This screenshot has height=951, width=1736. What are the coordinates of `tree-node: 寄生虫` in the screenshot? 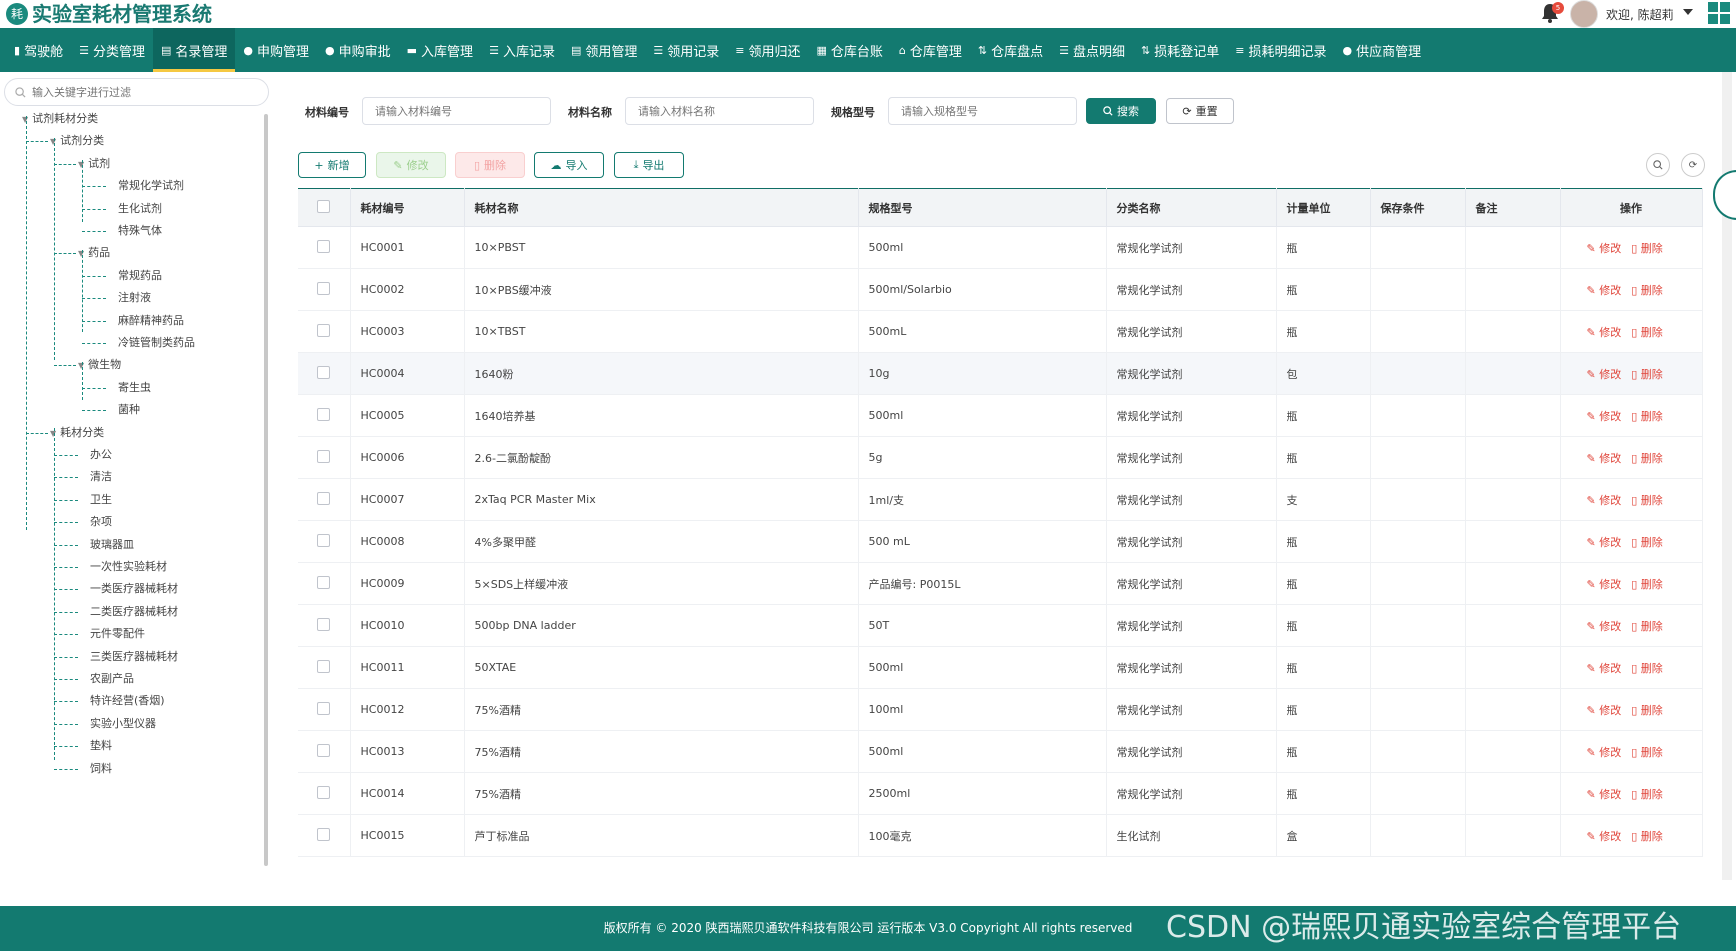 It's located at (134, 388).